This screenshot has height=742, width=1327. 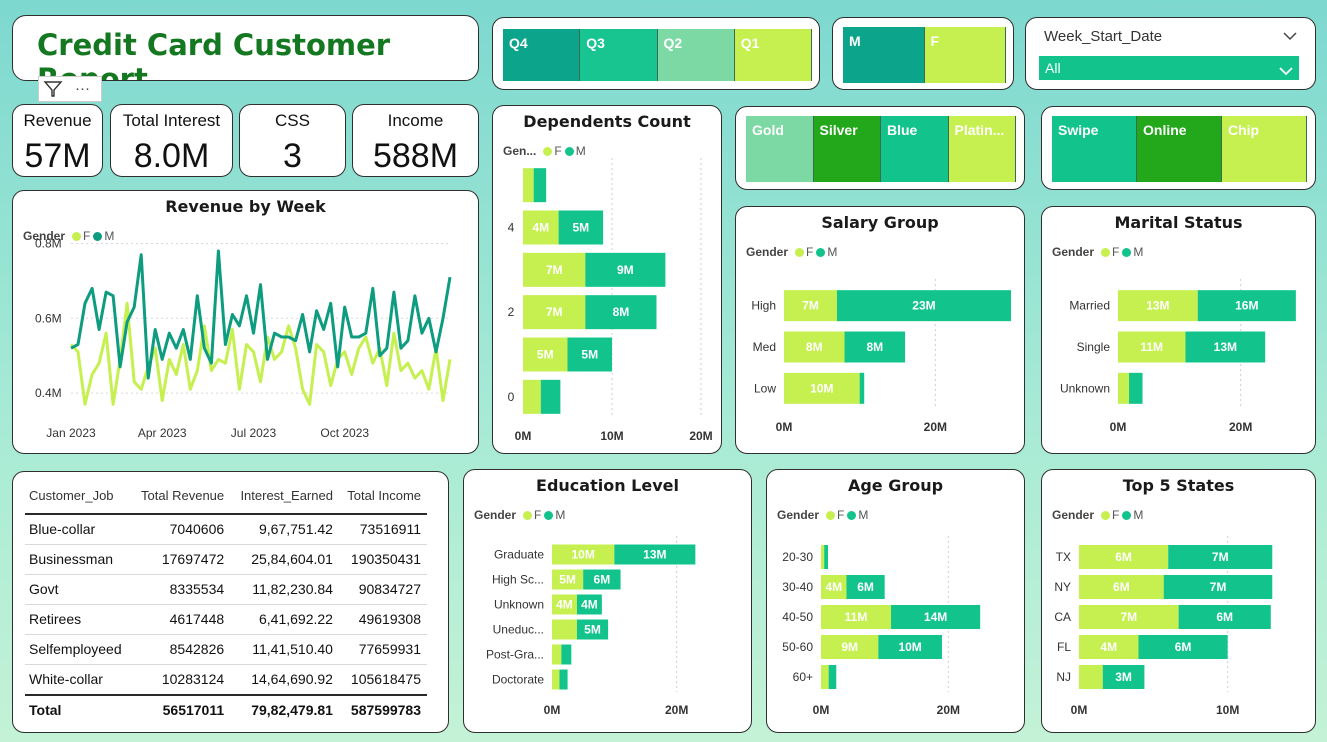 I want to click on y-tick-label: 4, so click(x=511, y=228).